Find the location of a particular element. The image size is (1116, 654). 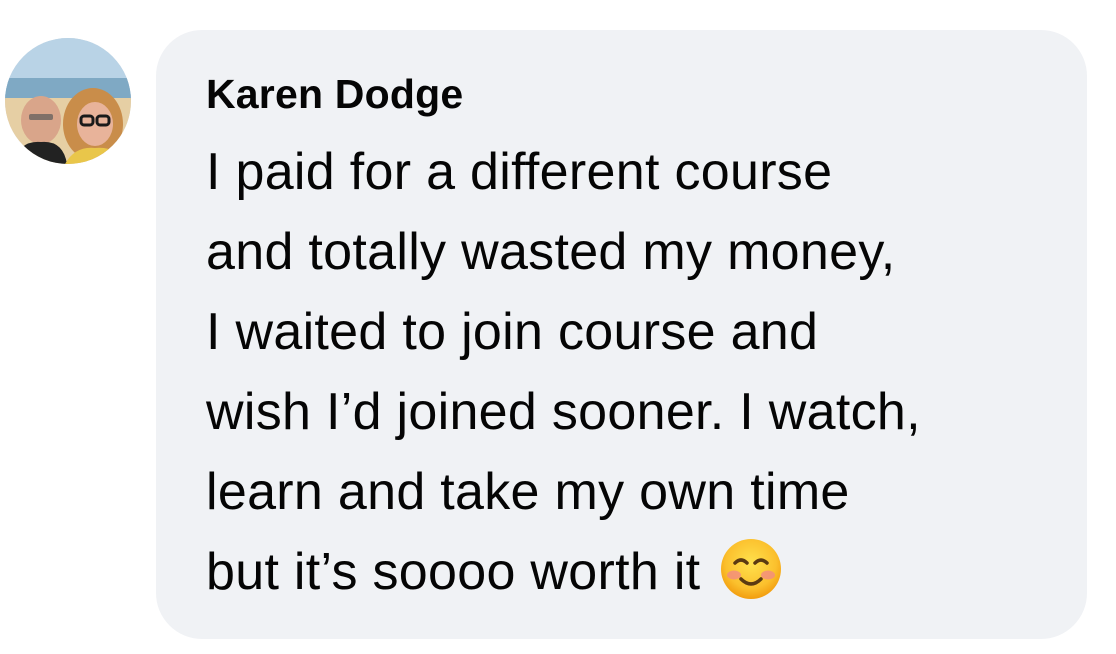

comment-last-line: but it’s soooo worth it is located at coordinates (624, 572).